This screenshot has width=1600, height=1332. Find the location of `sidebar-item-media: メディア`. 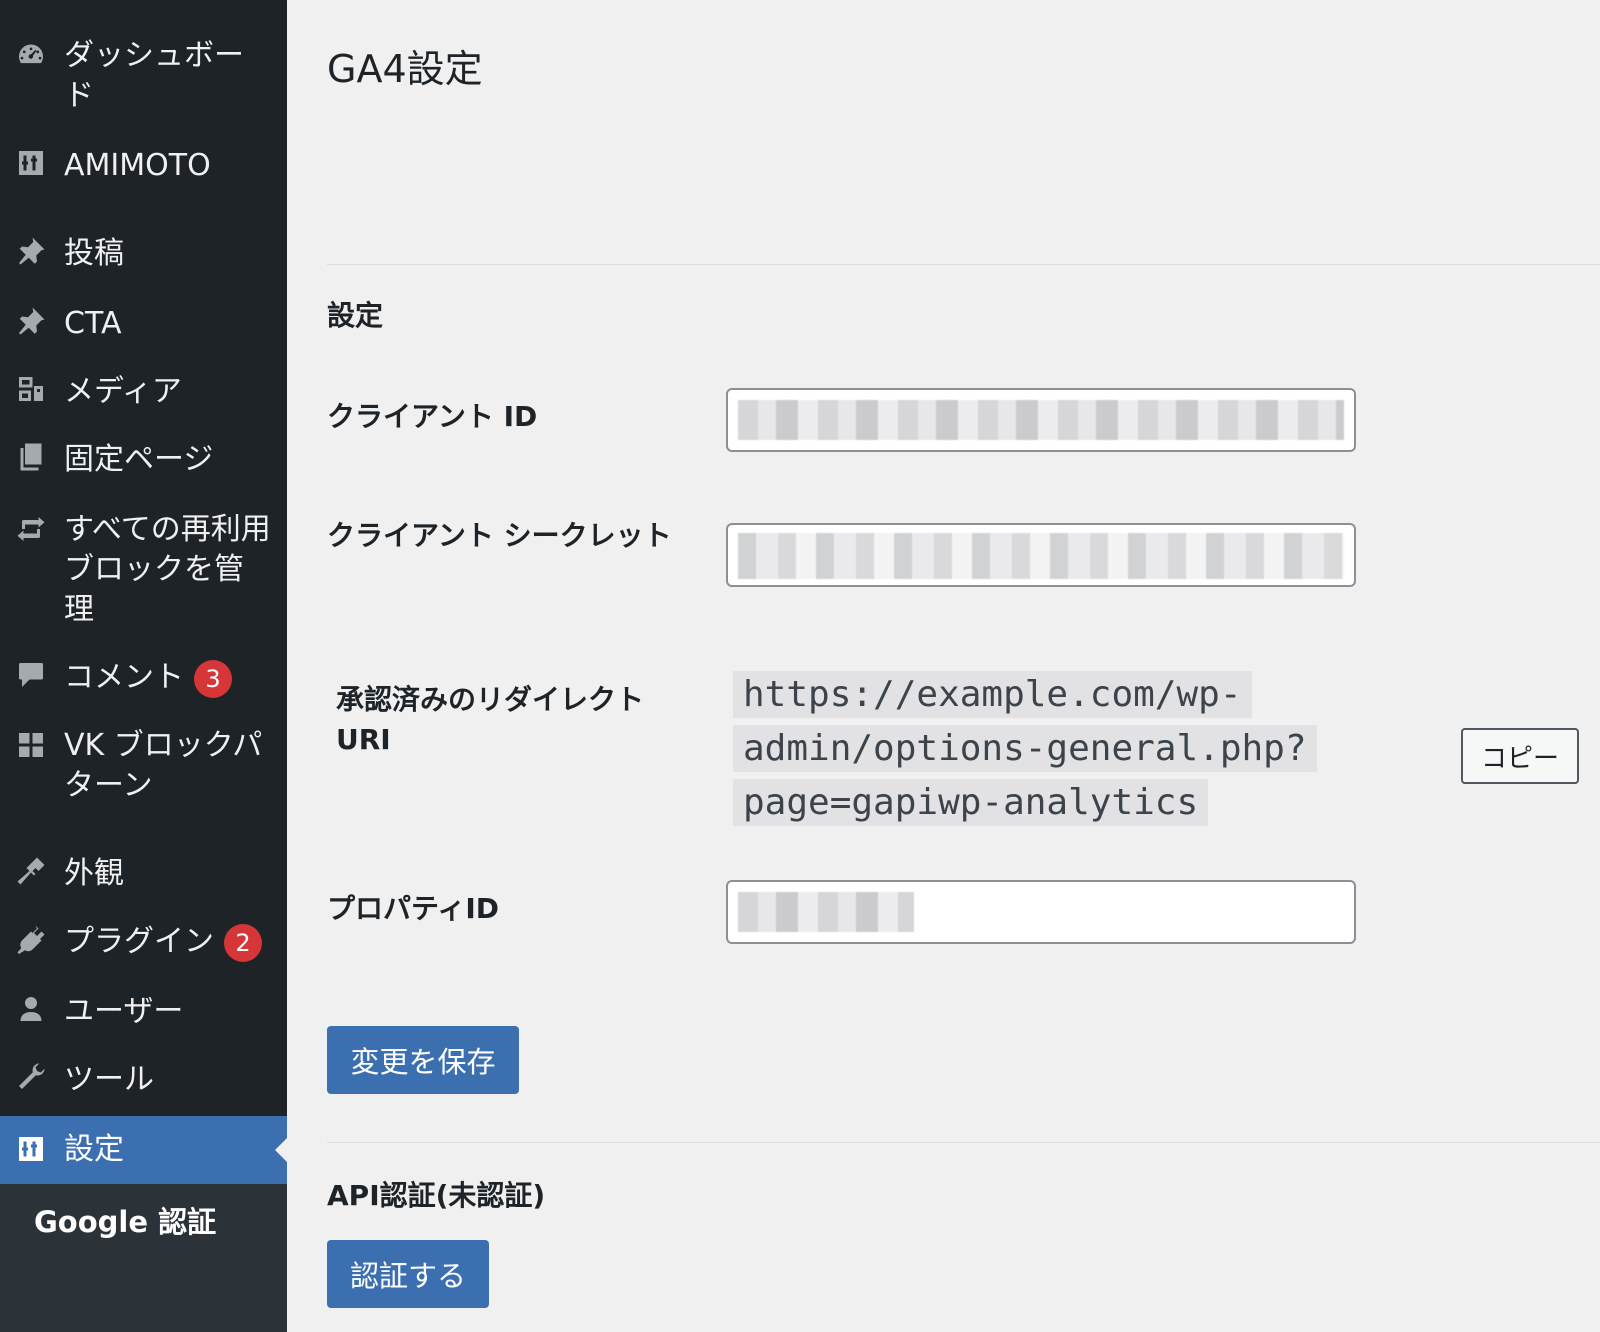

sidebar-item-media: メディア is located at coordinates (143, 392).